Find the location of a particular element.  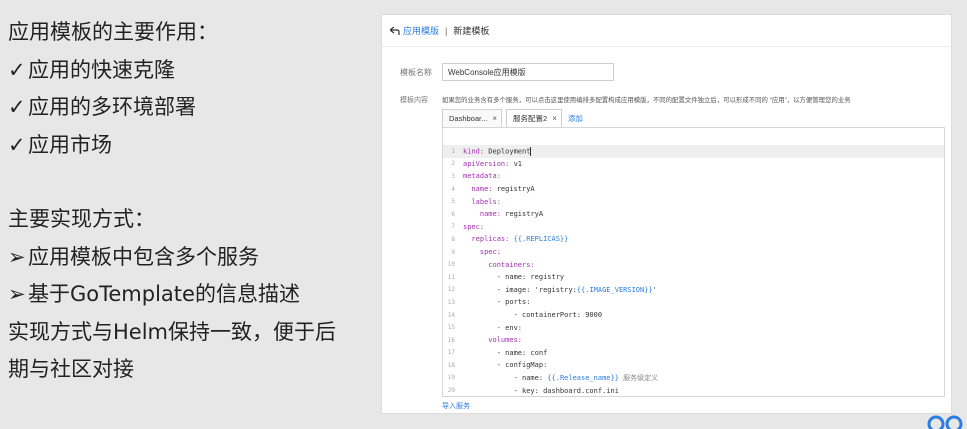

line-text: metadata: is located at coordinates (482, 176).